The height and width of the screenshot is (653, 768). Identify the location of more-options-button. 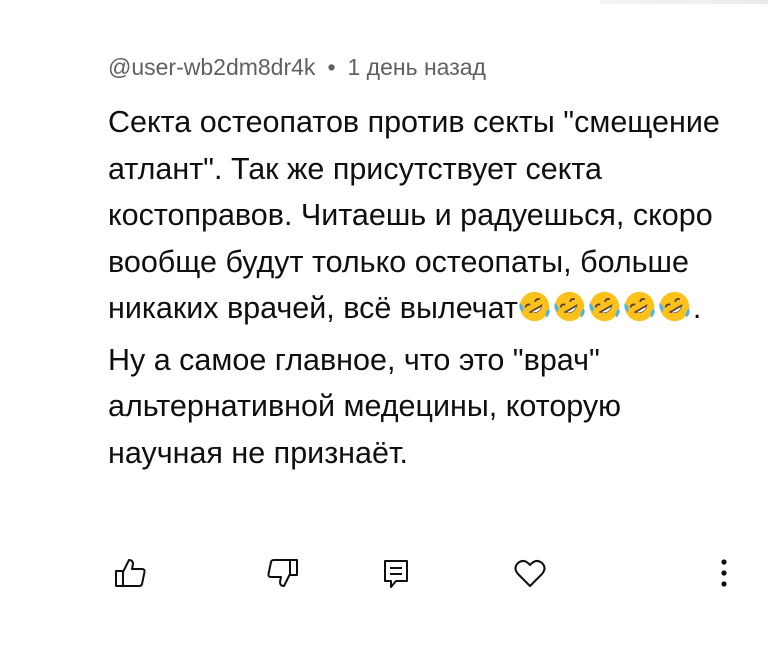
(724, 573).